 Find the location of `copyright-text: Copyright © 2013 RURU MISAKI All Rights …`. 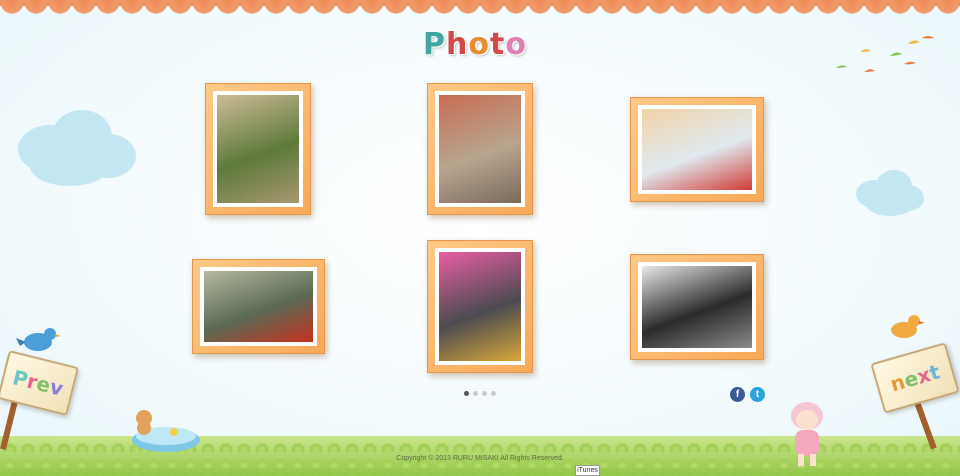

copyright-text: Copyright © 2013 RURU MISAKI All Rights … is located at coordinates (480, 458).